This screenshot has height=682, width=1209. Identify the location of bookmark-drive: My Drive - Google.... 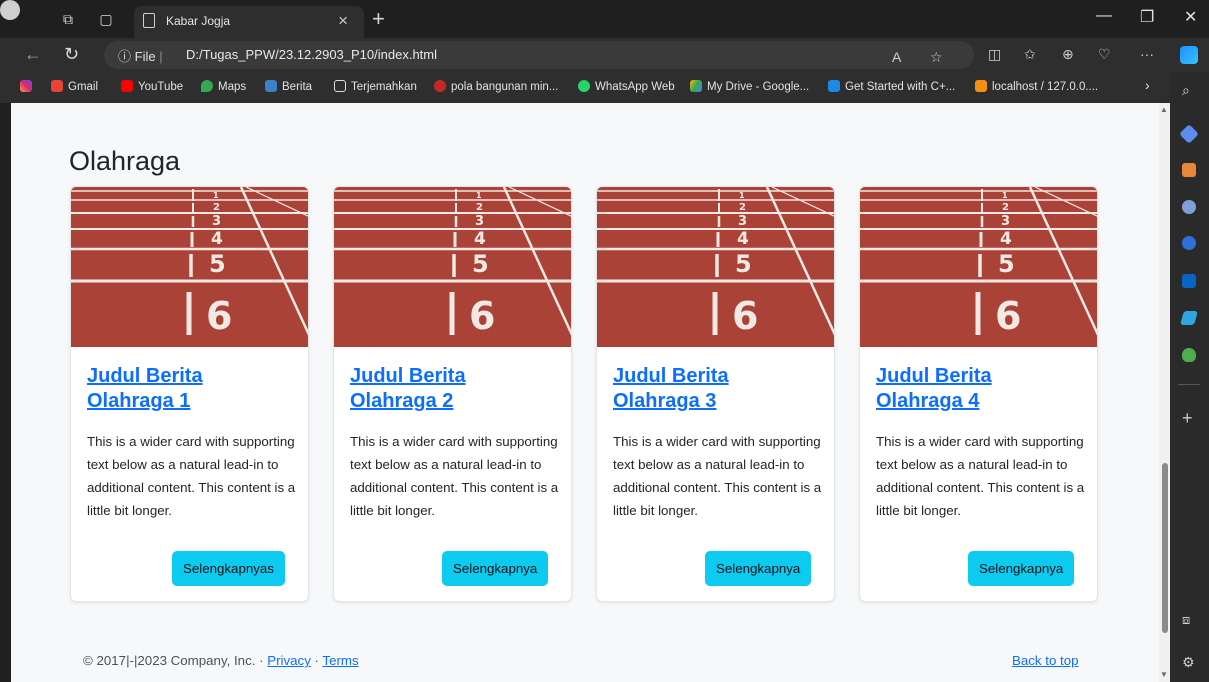
(749, 86).